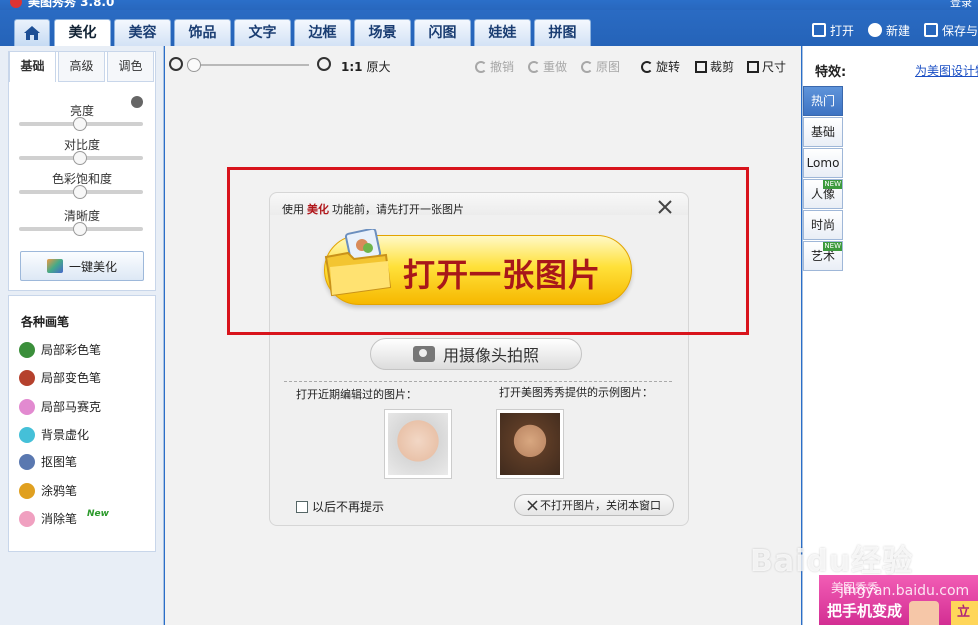  Describe the element at coordinates (340, 506) in the screenshot. I see `no-remind-checkbox: 以后不再提示` at that location.